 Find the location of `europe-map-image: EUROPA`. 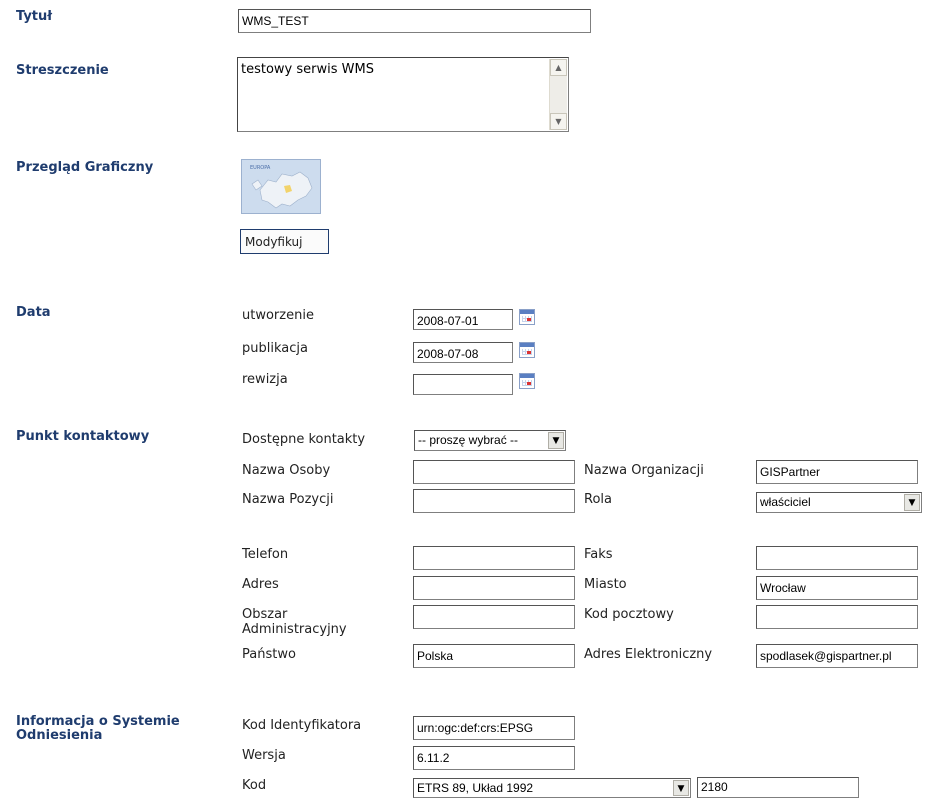

europe-map-image: EUROPA is located at coordinates (281, 186).